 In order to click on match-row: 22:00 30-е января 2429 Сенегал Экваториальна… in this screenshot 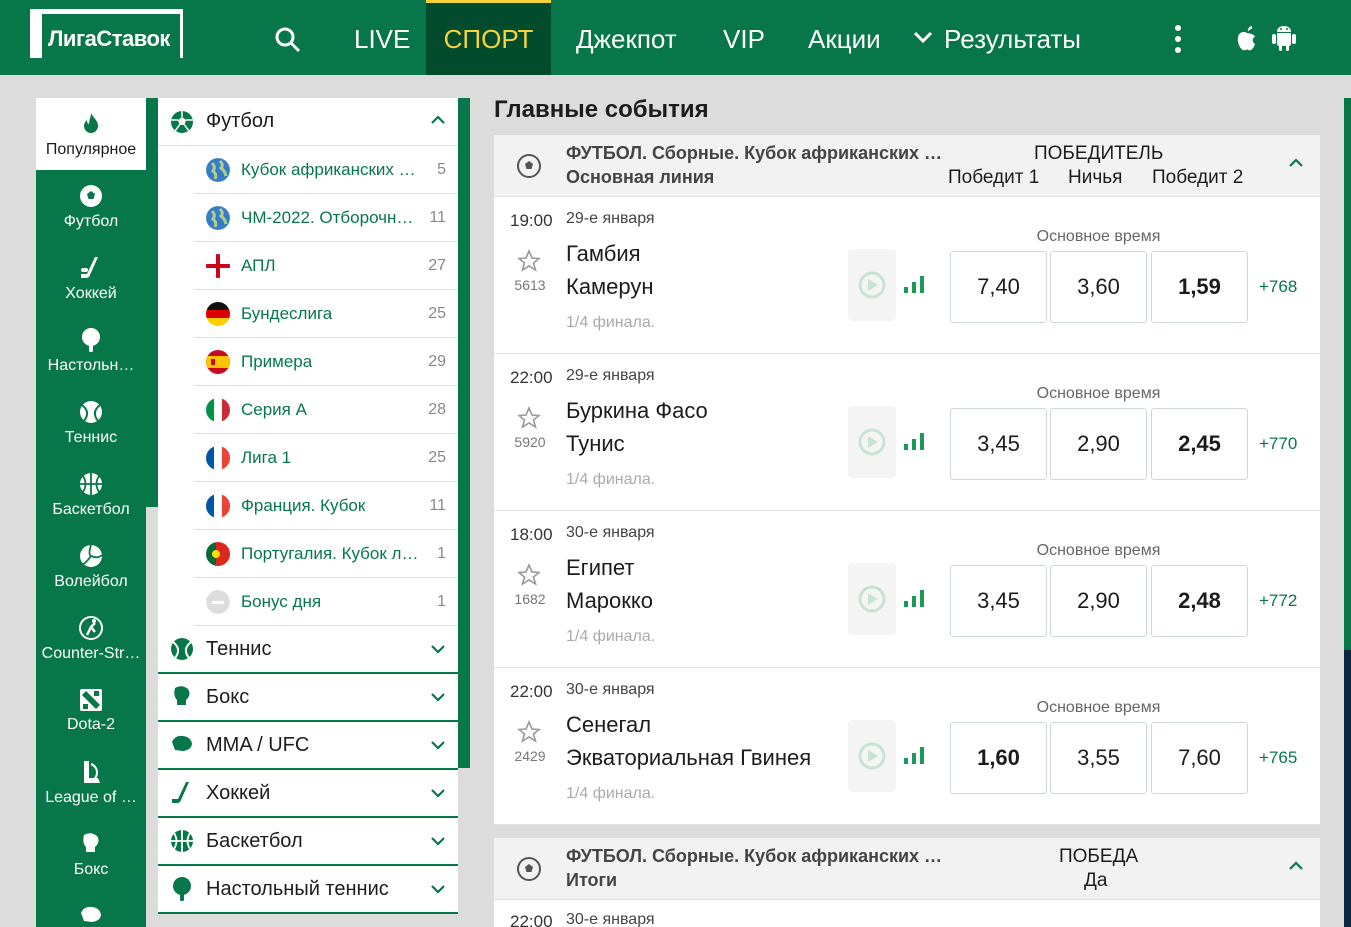, I will do `click(907, 746)`.